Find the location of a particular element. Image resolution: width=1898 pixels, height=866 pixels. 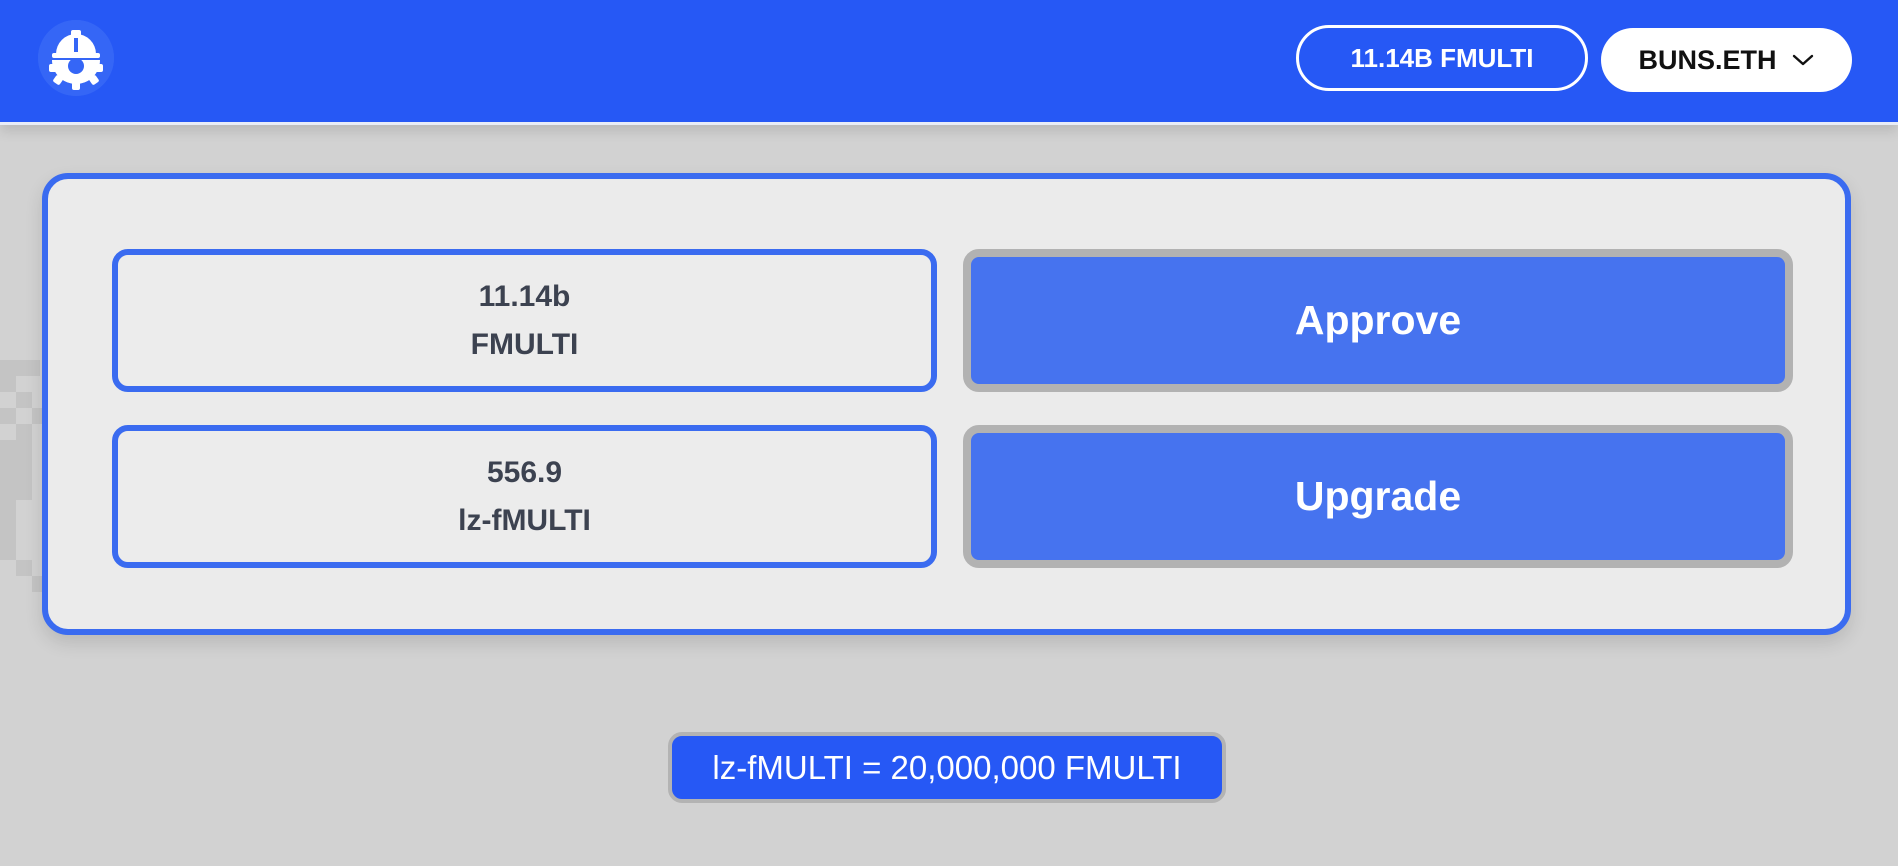

token-balance-label: 11.14B FMULTI is located at coordinates (1442, 57).